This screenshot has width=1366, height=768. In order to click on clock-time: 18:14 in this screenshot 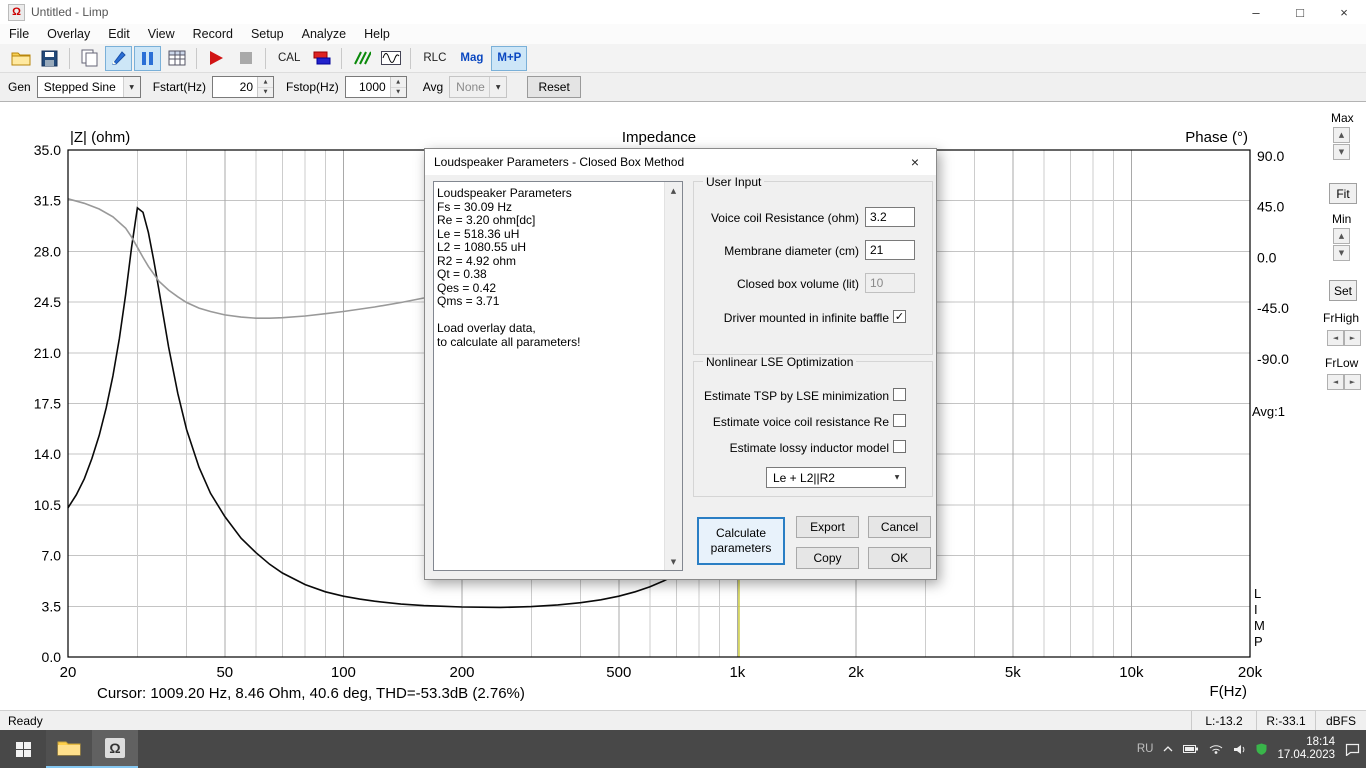, I will do `click(1320, 742)`.